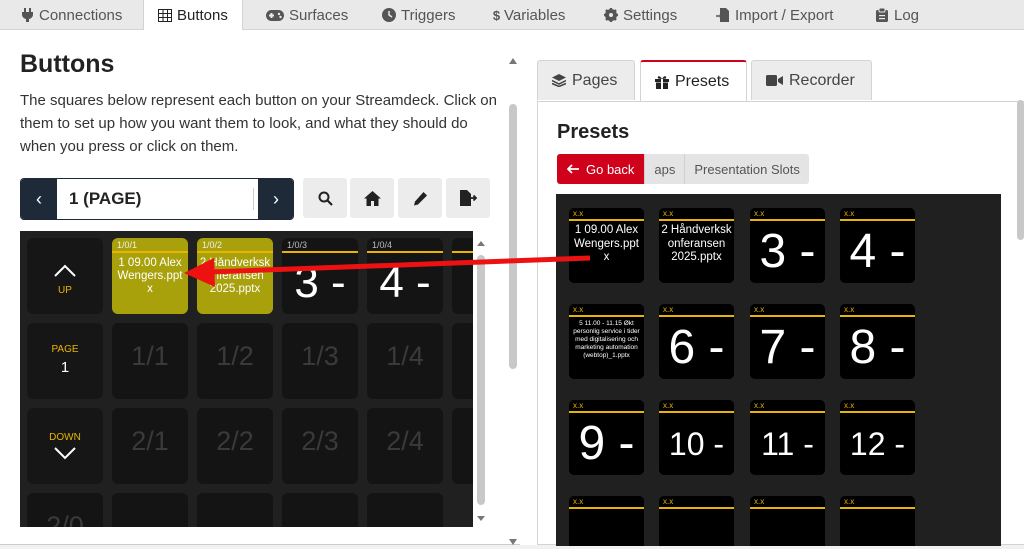 The height and width of the screenshot is (549, 1024). What do you see at coordinates (877, 245) in the screenshot?
I see `preset-button: x.x 4 -` at bounding box center [877, 245].